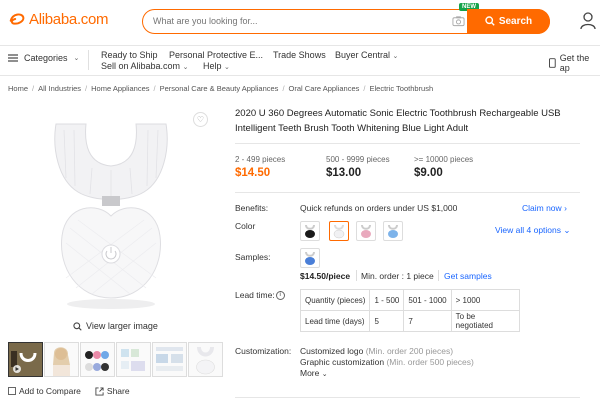  What do you see at coordinates (444, 159) in the screenshot?
I see `tier-3-quantity: >= 10000 pieces` at bounding box center [444, 159].